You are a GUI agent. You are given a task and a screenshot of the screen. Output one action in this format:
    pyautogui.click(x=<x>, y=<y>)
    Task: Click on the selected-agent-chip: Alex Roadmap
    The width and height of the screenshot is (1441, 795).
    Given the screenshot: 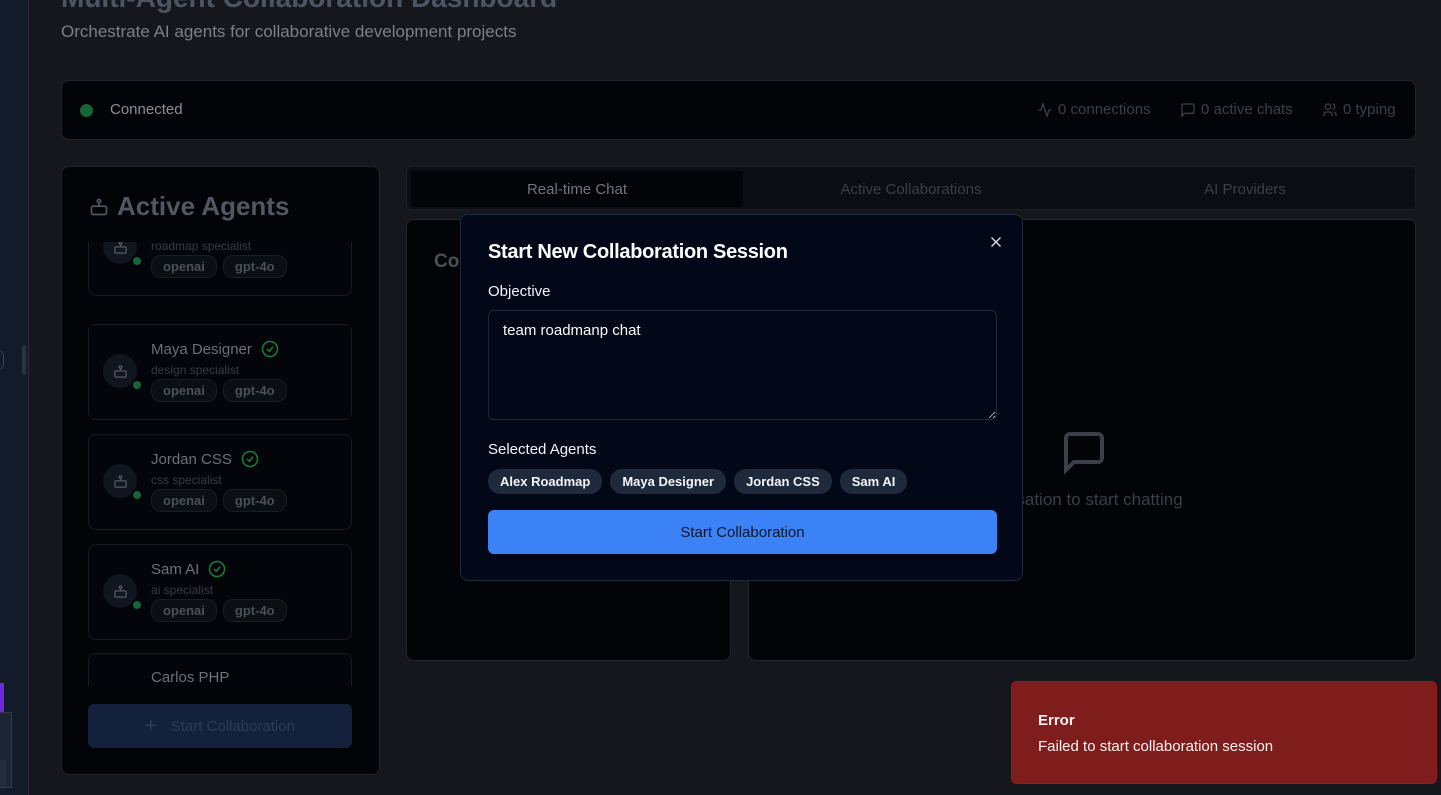 What is the action you would take?
    pyautogui.click(x=545, y=481)
    